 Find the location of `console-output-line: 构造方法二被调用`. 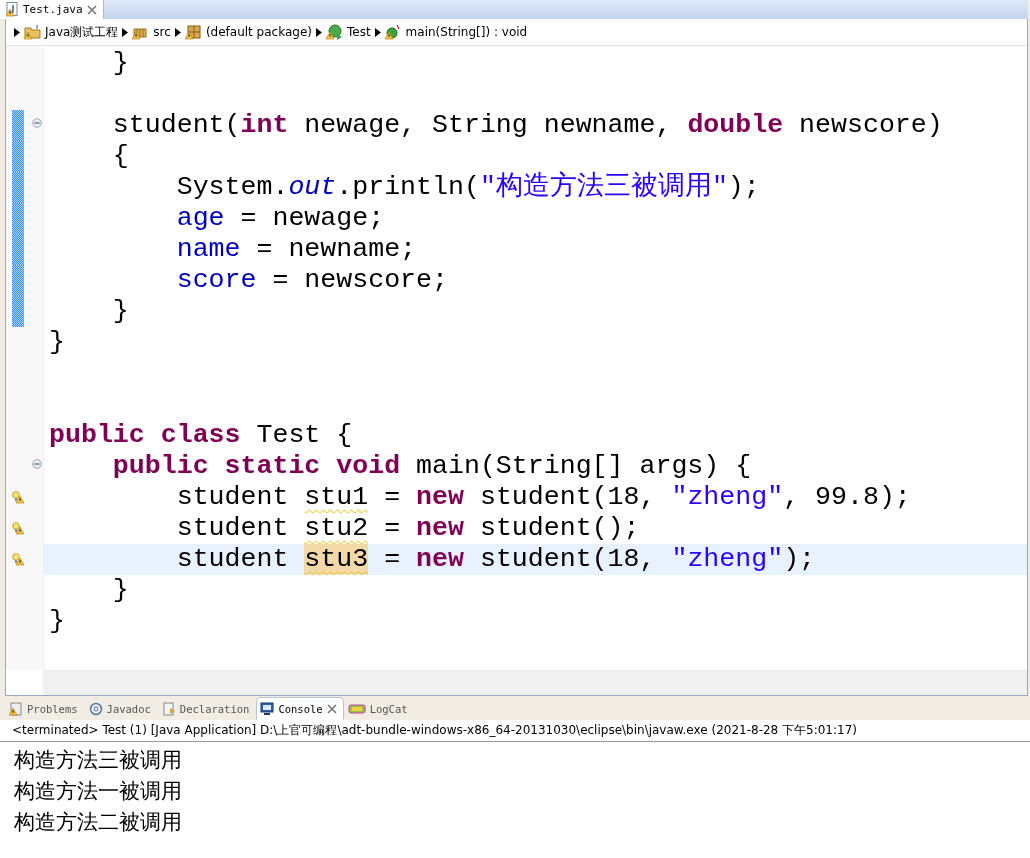

console-output-line: 构造方法二被调用 is located at coordinates (98, 822).